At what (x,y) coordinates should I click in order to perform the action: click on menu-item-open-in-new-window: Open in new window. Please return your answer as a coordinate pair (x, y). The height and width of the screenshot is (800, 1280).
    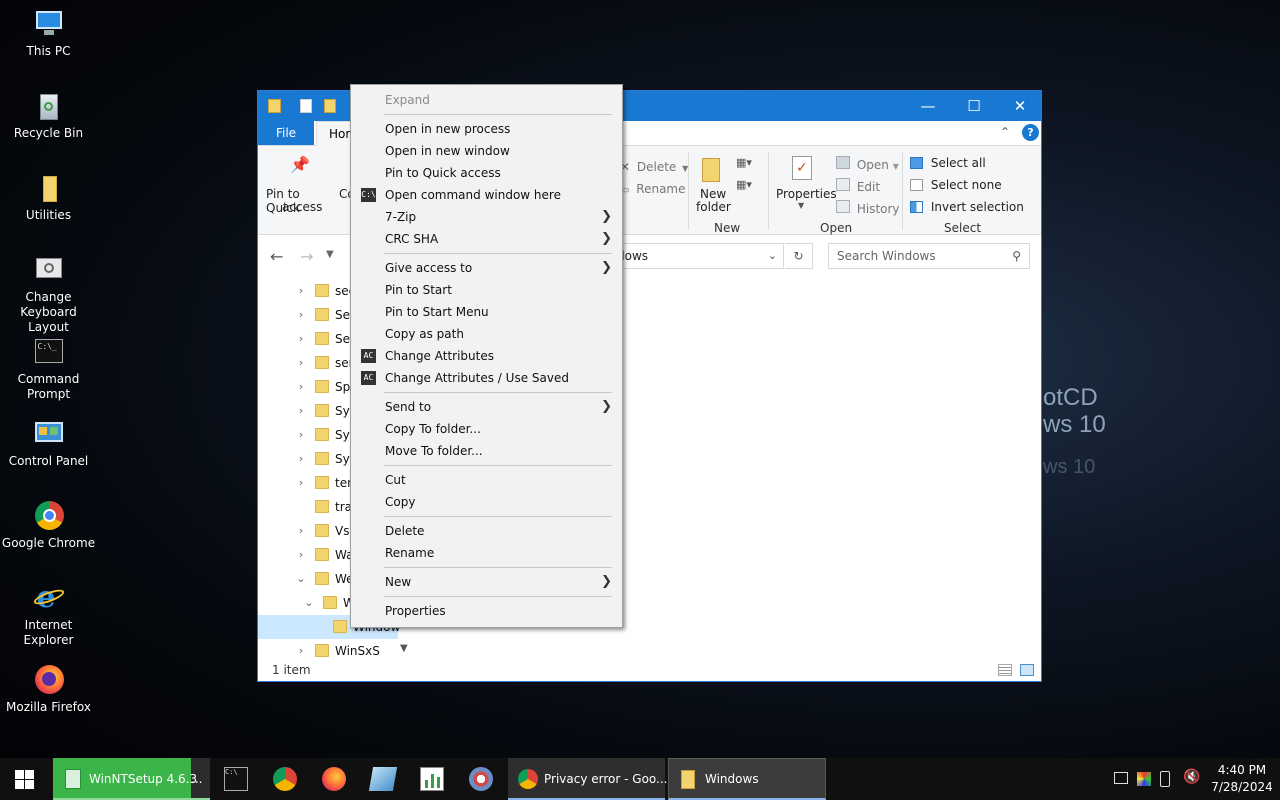
    Looking at the image, I should click on (486, 151).